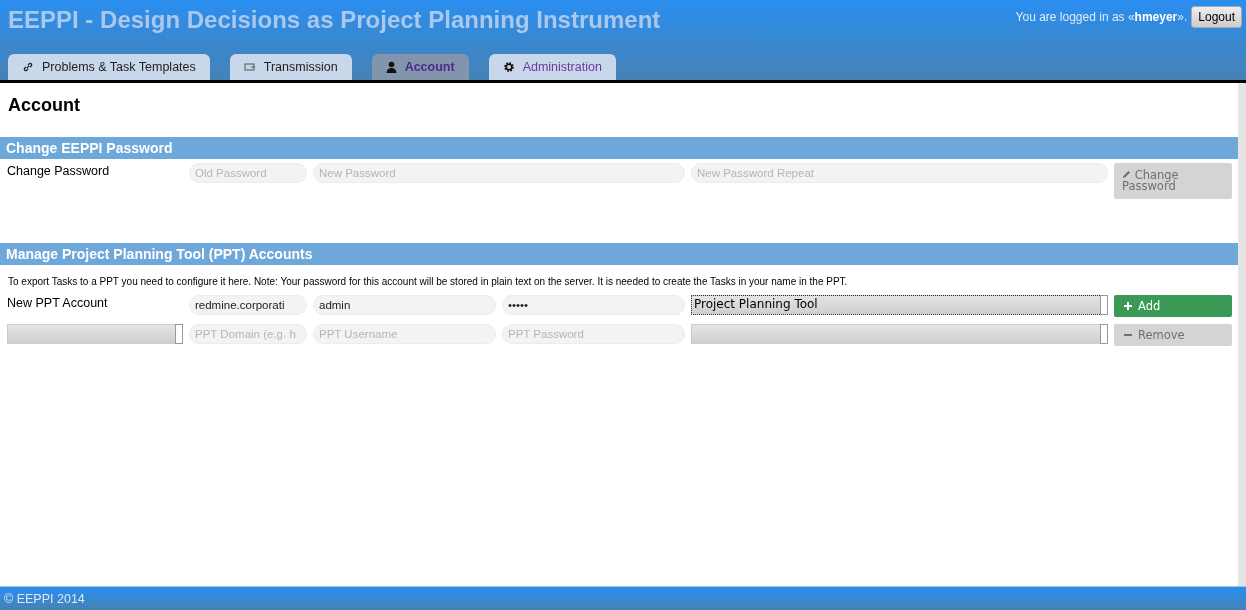 The image size is (1246, 610). What do you see at coordinates (248, 334) in the screenshot?
I see `account-field: PPT Domain (e.g. h` at bounding box center [248, 334].